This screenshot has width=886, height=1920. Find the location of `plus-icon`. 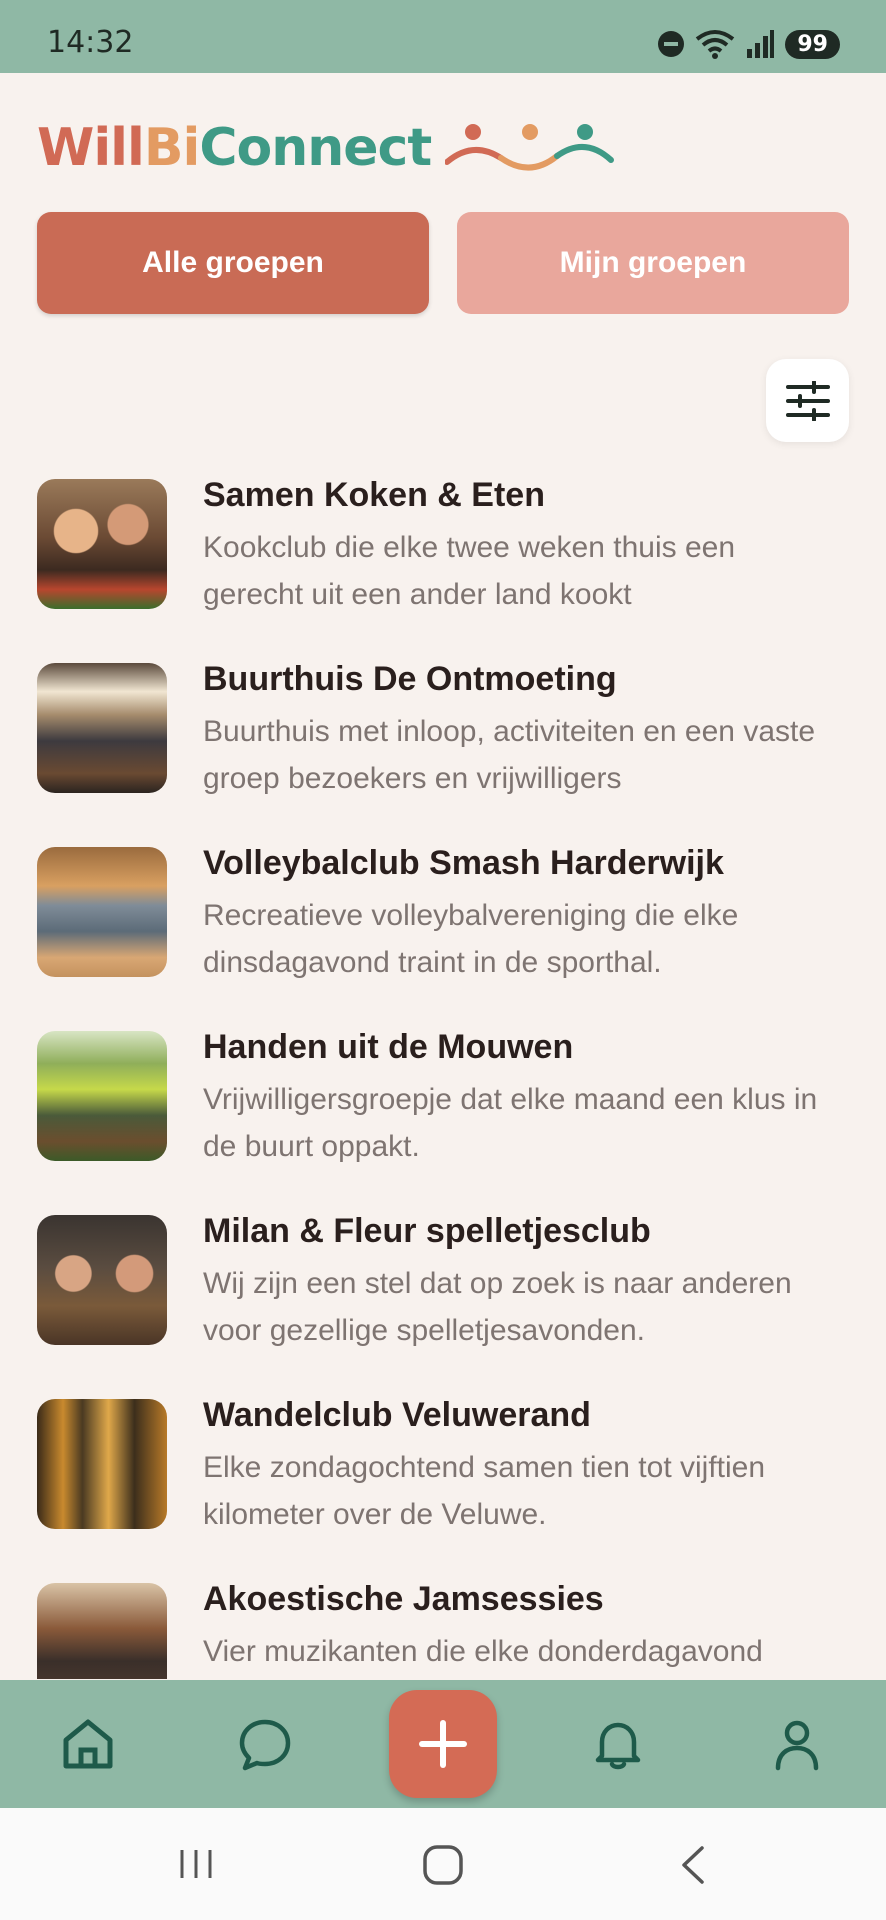

plus-icon is located at coordinates (443, 1744).